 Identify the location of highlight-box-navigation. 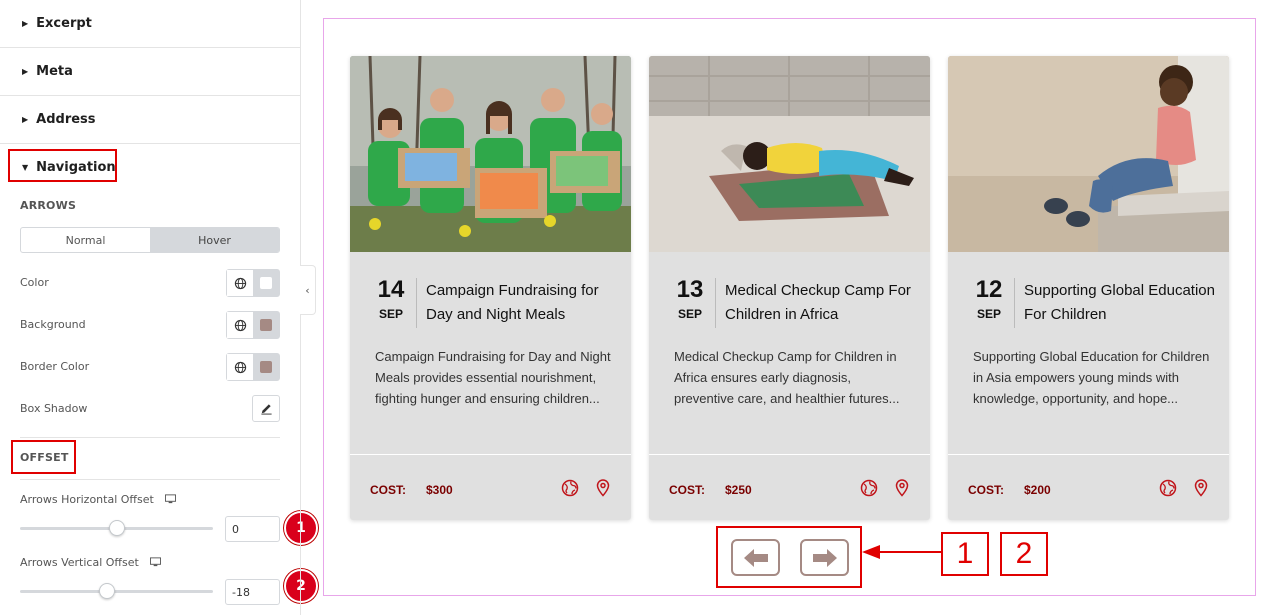
(62, 165).